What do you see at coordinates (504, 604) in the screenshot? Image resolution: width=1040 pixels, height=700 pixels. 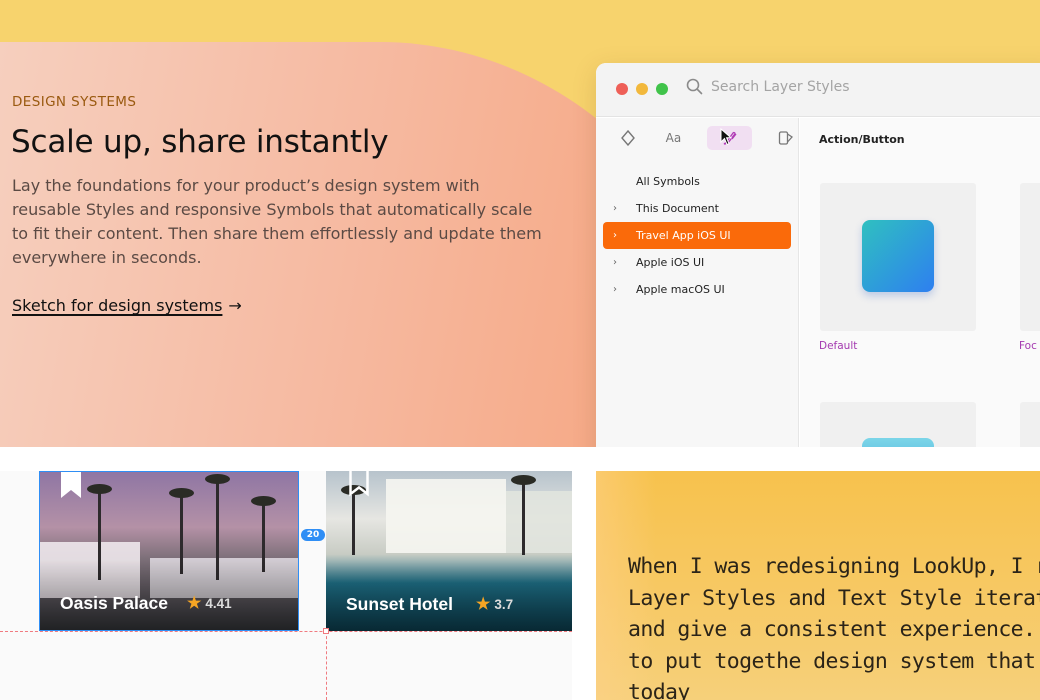 I see `rating-value: 3.7` at bounding box center [504, 604].